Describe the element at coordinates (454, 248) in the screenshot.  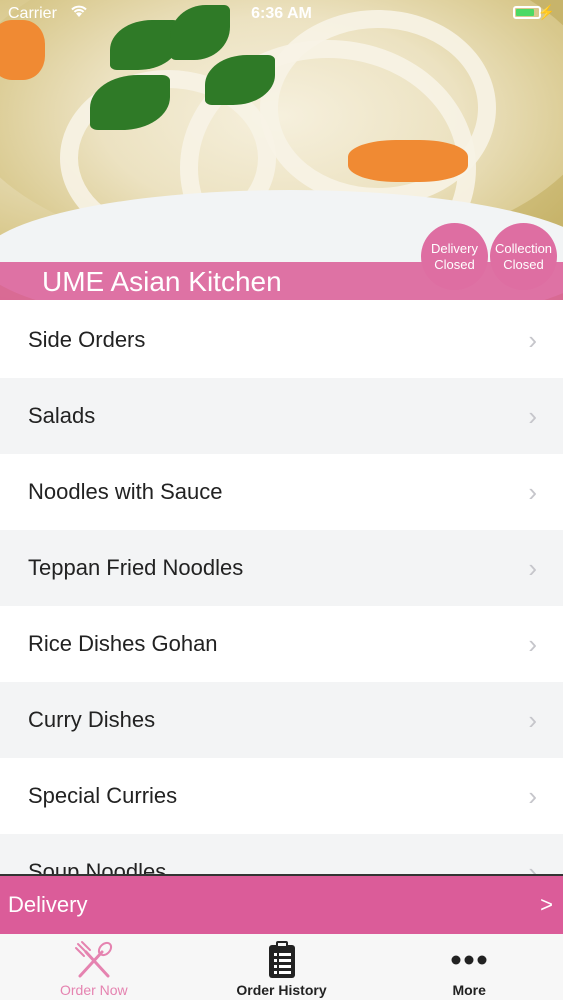
I see `delivery-status-label: Delivery` at that location.